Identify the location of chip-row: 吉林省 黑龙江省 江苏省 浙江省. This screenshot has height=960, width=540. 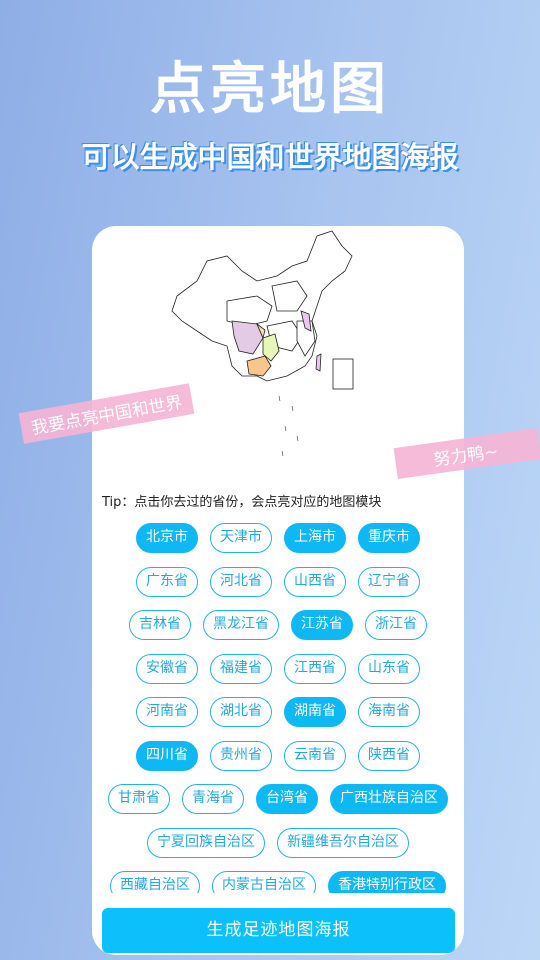
(278, 625).